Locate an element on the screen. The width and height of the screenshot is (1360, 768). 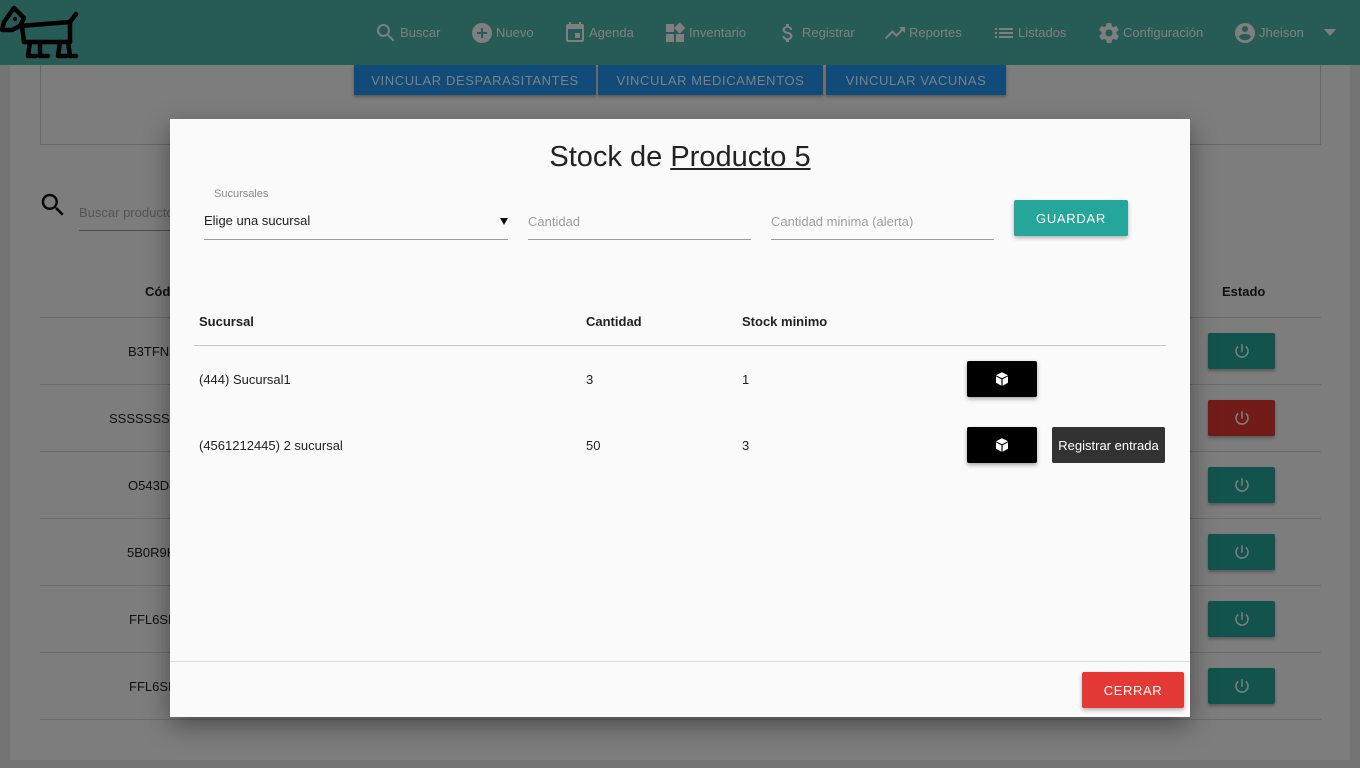
column-header-stock-minimo: Stock minimo is located at coordinates (785, 321).